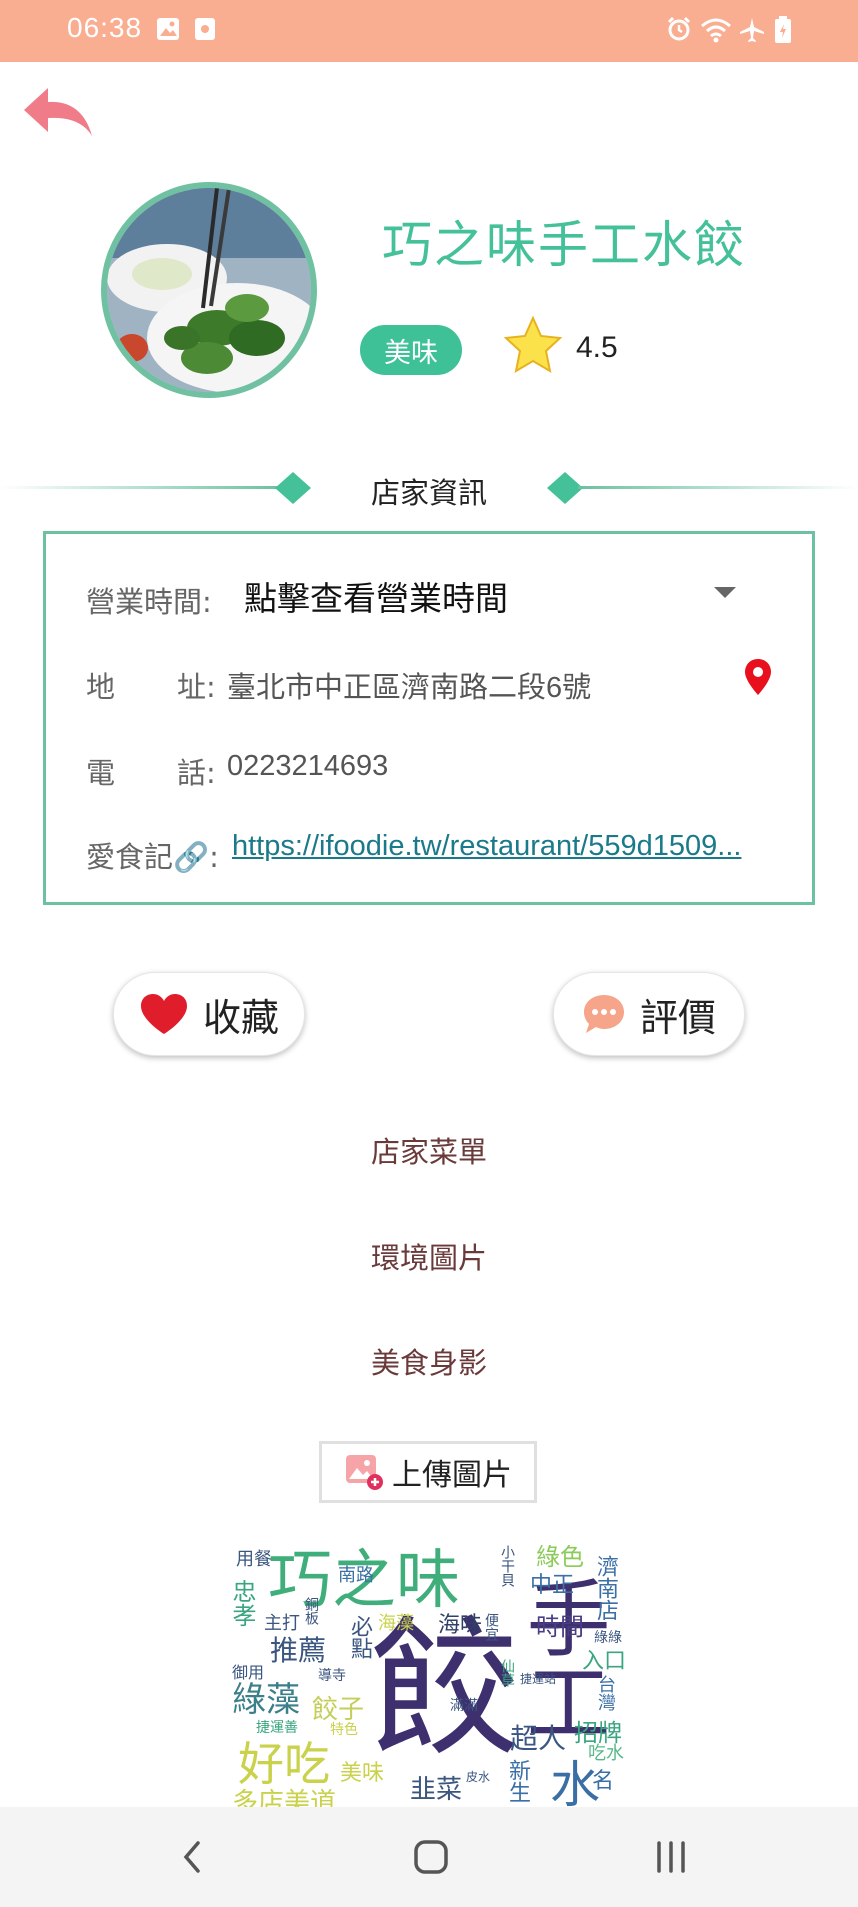 Image resolution: width=858 pixels, height=1907 pixels. I want to click on wc-word: 仙草, so click(507, 1673).